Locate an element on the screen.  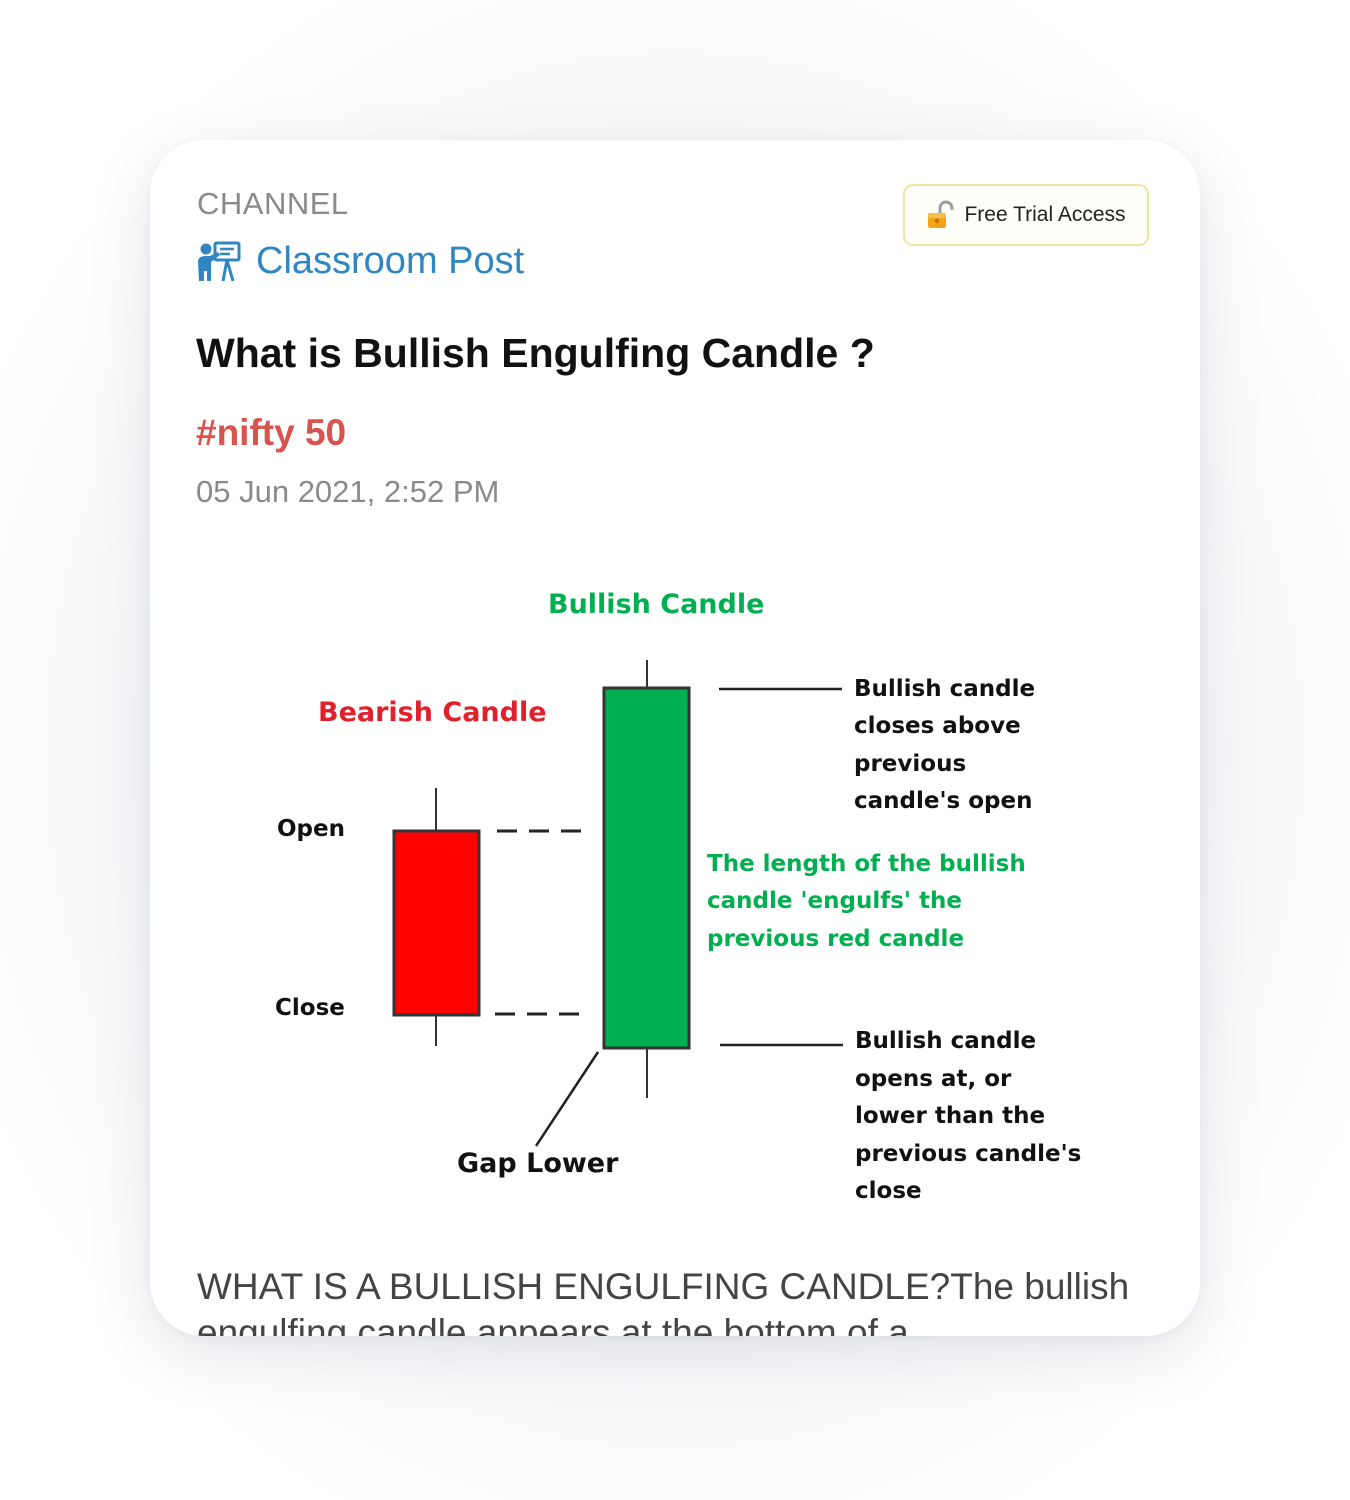
classroom-teacher-icon is located at coordinates (219, 261).